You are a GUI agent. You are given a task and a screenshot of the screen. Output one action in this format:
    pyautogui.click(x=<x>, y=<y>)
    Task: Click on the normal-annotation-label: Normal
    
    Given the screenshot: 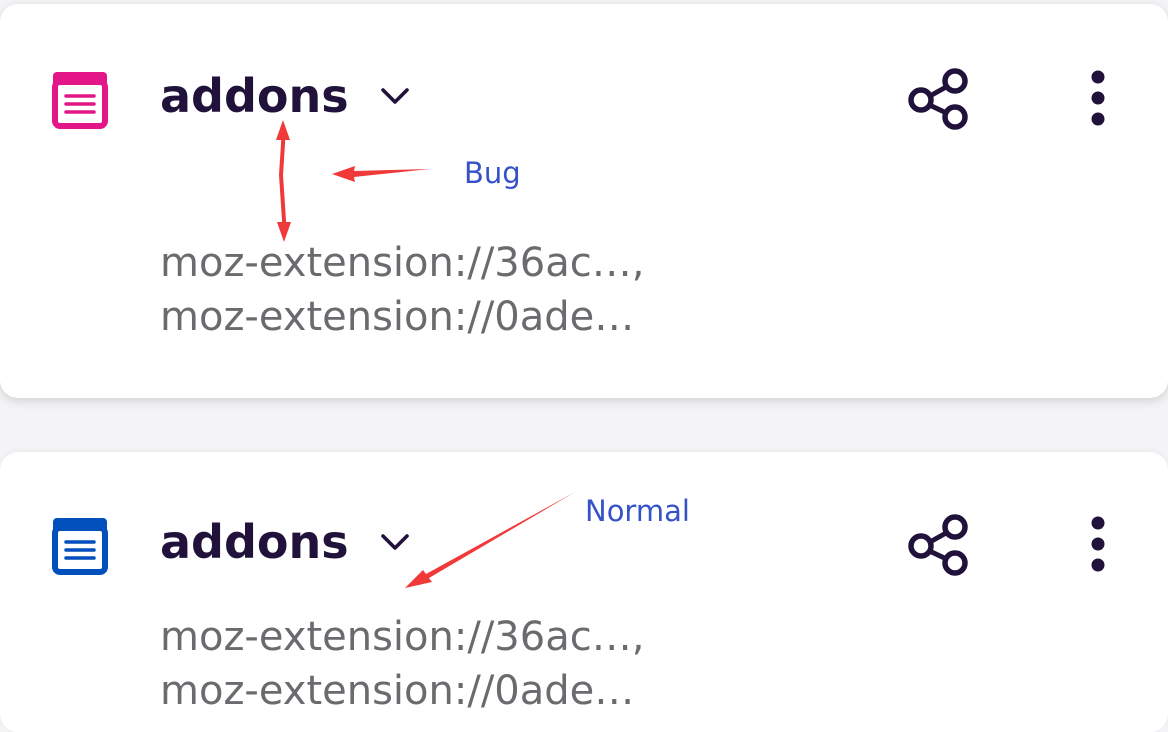 What is the action you would take?
    pyautogui.click(x=637, y=511)
    